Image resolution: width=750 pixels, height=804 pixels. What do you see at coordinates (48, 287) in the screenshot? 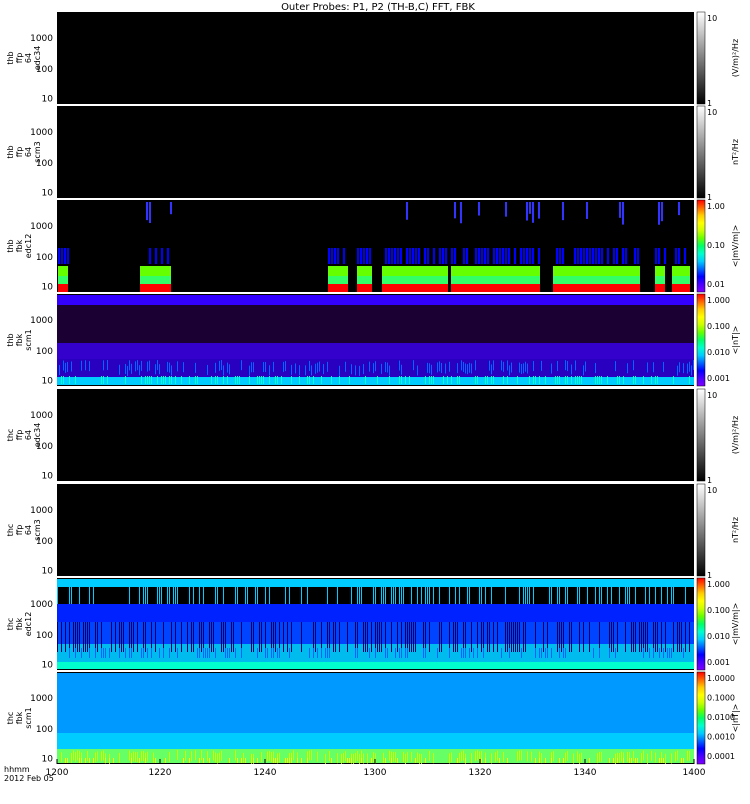
I see `y-tick-label: 10` at bounding box center [48, 287].